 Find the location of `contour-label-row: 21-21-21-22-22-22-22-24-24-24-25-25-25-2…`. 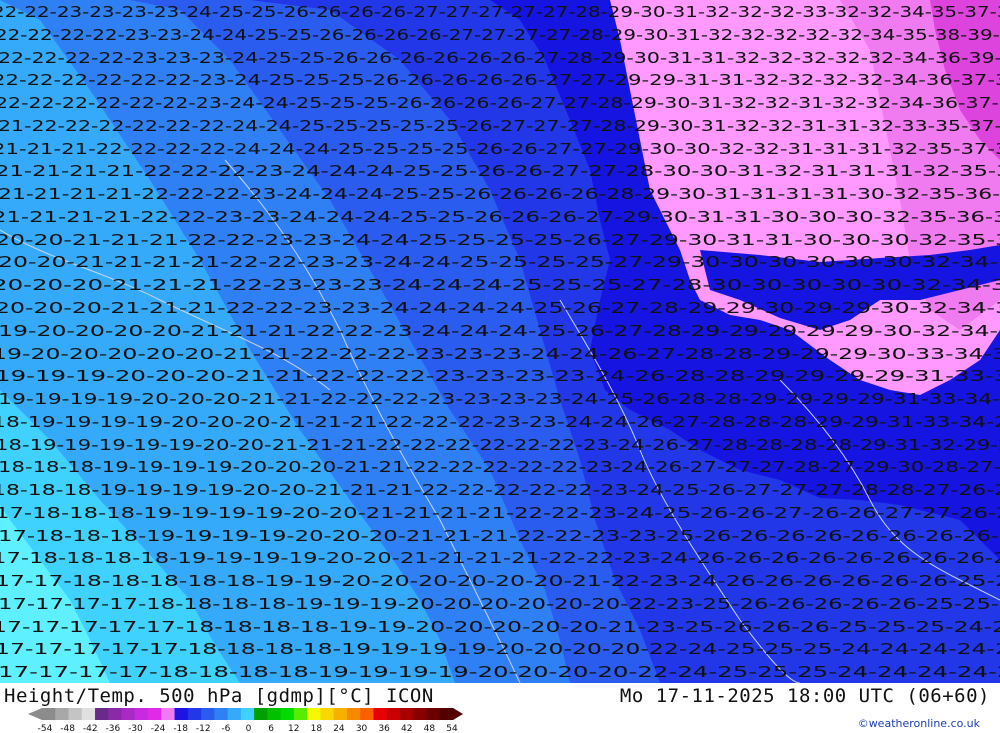

contour-label-row: 21-21-21-22-22-22-22-24-24-24-25-25-25-2… is located at coordinates (500, 149).